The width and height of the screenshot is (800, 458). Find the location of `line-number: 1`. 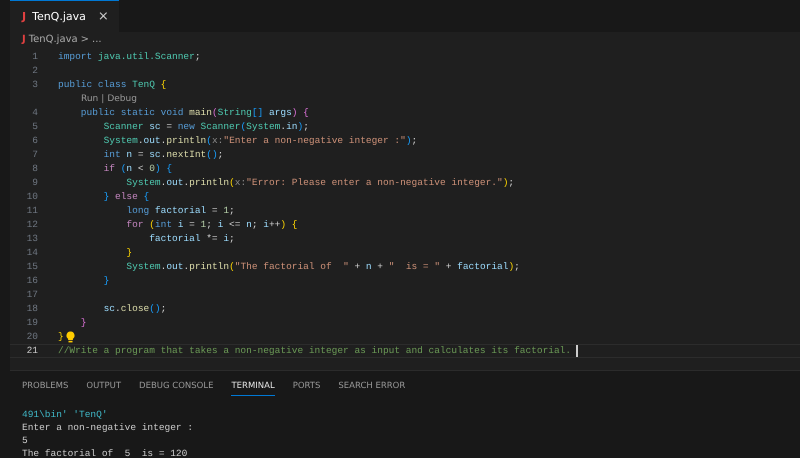

line-number: 1 is located at coordinates (34, 57).